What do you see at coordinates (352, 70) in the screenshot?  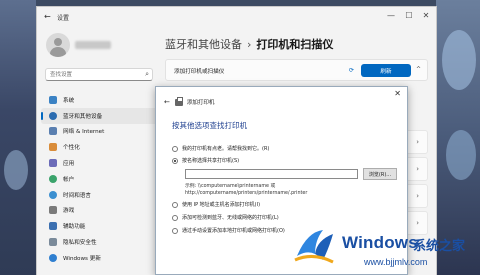 I see `loading-spinner-icon: ⟳` at bounding box center [352, 70].